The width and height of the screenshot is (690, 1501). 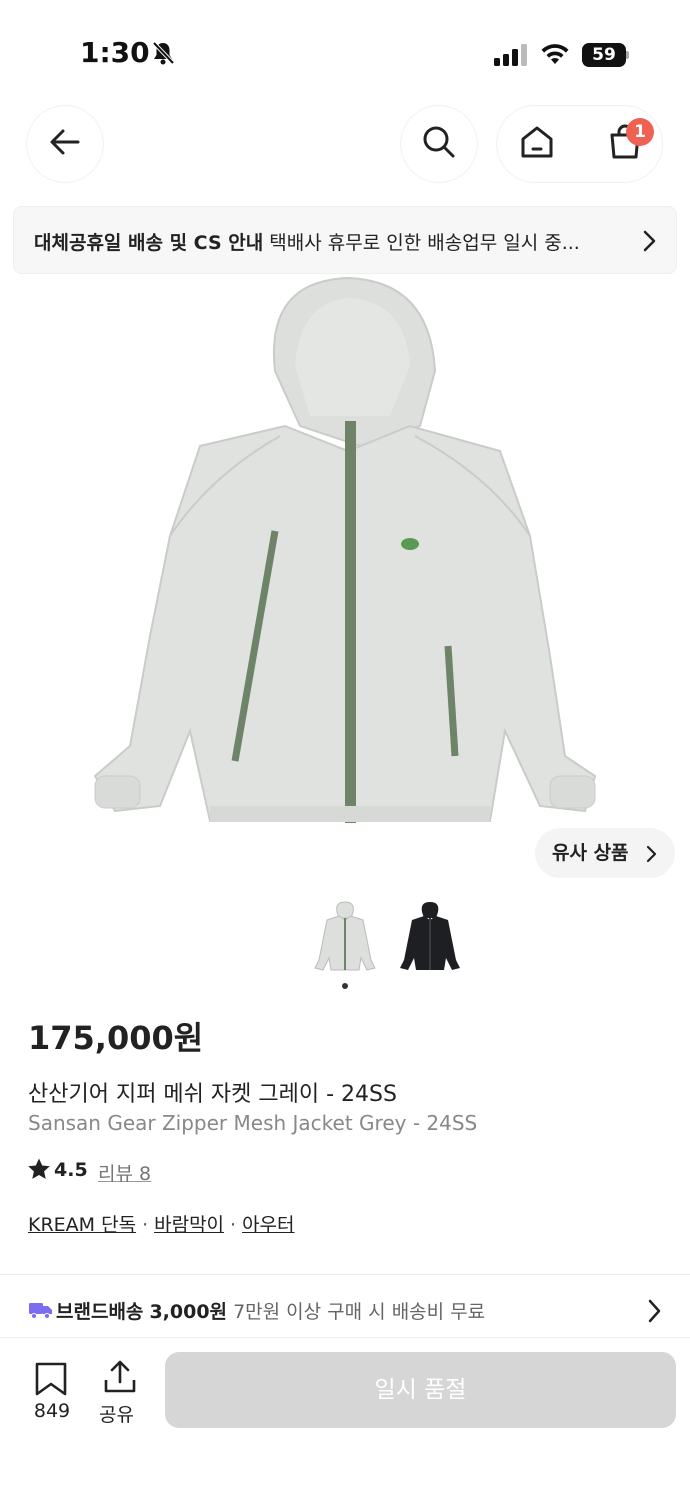 What do you see at coordinates (163, 55) in the screenshot?
I see `silent-bell-icon` at bounding box center [163, 55].